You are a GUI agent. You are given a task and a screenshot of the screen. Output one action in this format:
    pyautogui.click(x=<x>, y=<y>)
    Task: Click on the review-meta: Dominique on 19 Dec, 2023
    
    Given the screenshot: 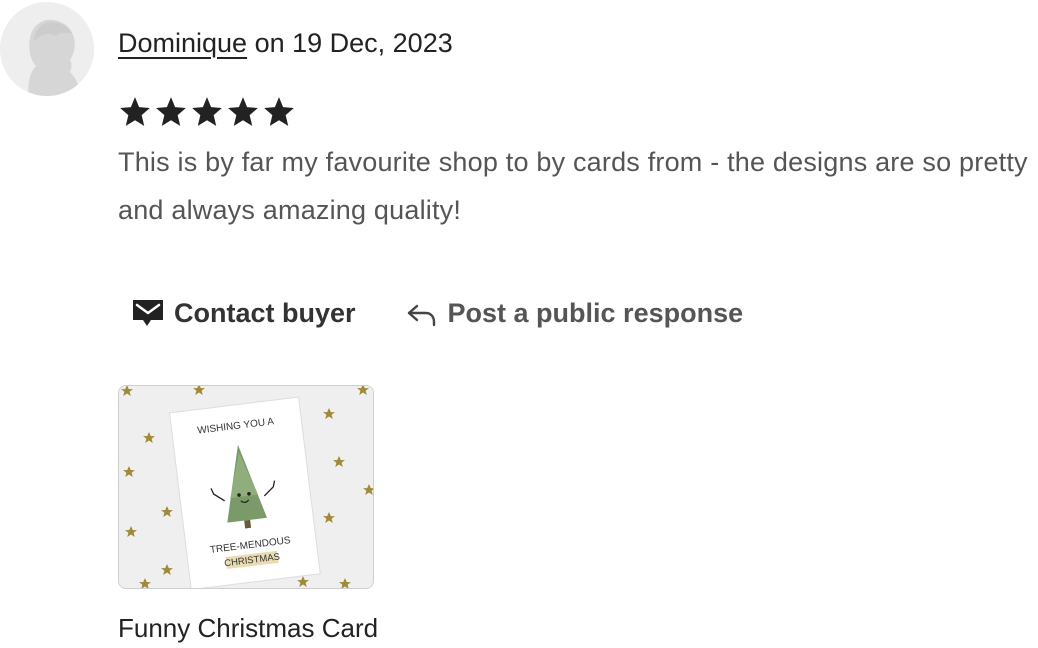 What is the action you would take?
    pyautogui.click(x=285, y=43)
    